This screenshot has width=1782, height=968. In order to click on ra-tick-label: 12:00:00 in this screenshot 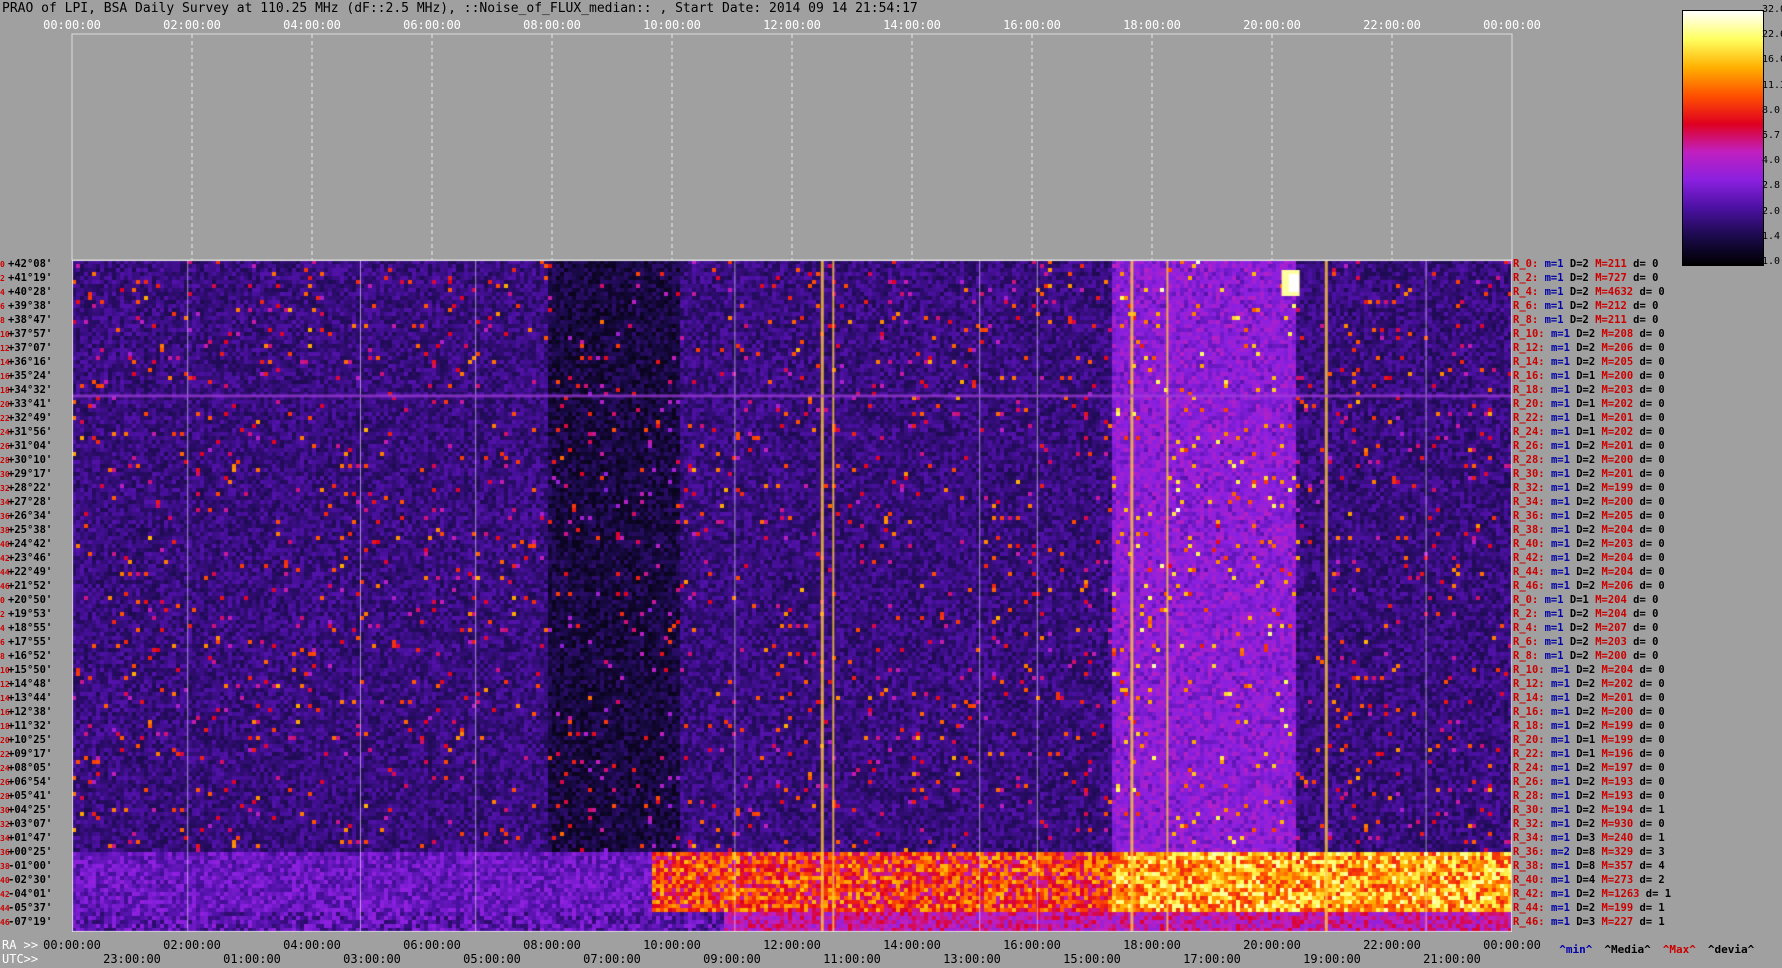, I will do `click(792, 945)`.